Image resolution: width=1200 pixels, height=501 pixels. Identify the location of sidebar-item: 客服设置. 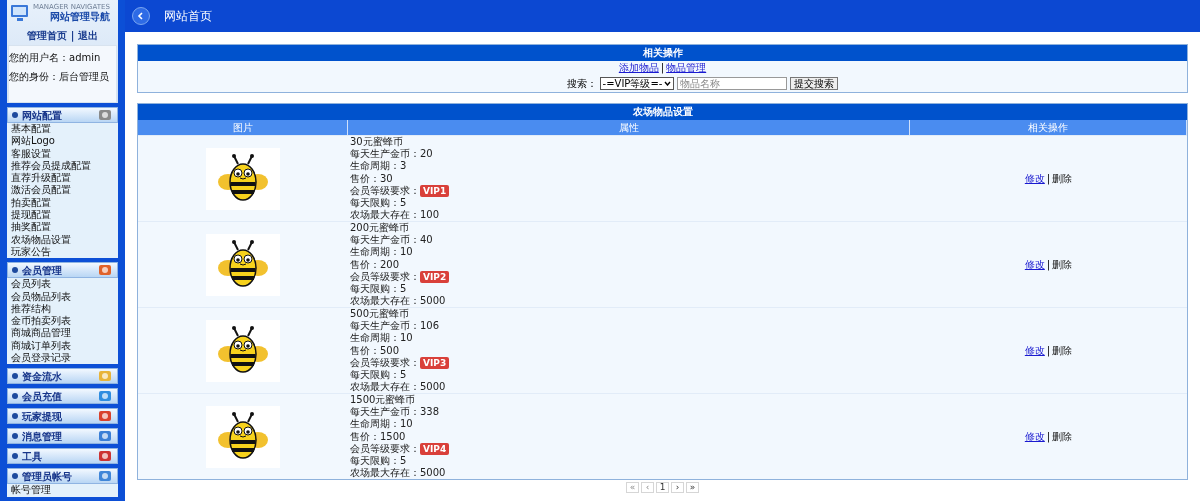
(62, 153).